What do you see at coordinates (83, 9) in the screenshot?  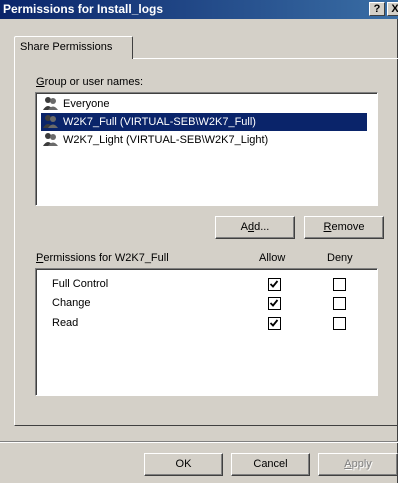 I see `window-title: Permissions for Install_logs` at bounding box center [83, 9].